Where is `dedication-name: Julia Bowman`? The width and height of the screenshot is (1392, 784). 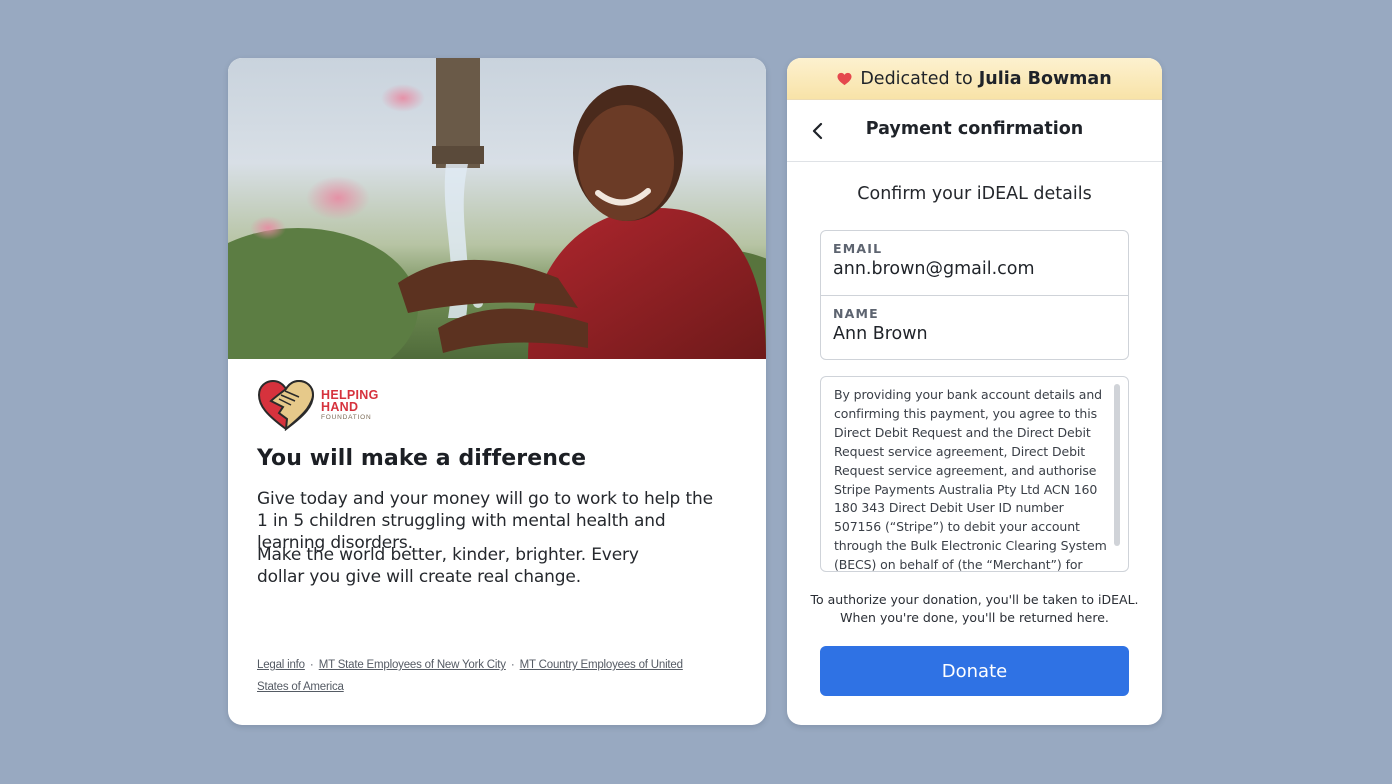
dedication-name: Julia Bowman is located at coordinates (1045, 78).